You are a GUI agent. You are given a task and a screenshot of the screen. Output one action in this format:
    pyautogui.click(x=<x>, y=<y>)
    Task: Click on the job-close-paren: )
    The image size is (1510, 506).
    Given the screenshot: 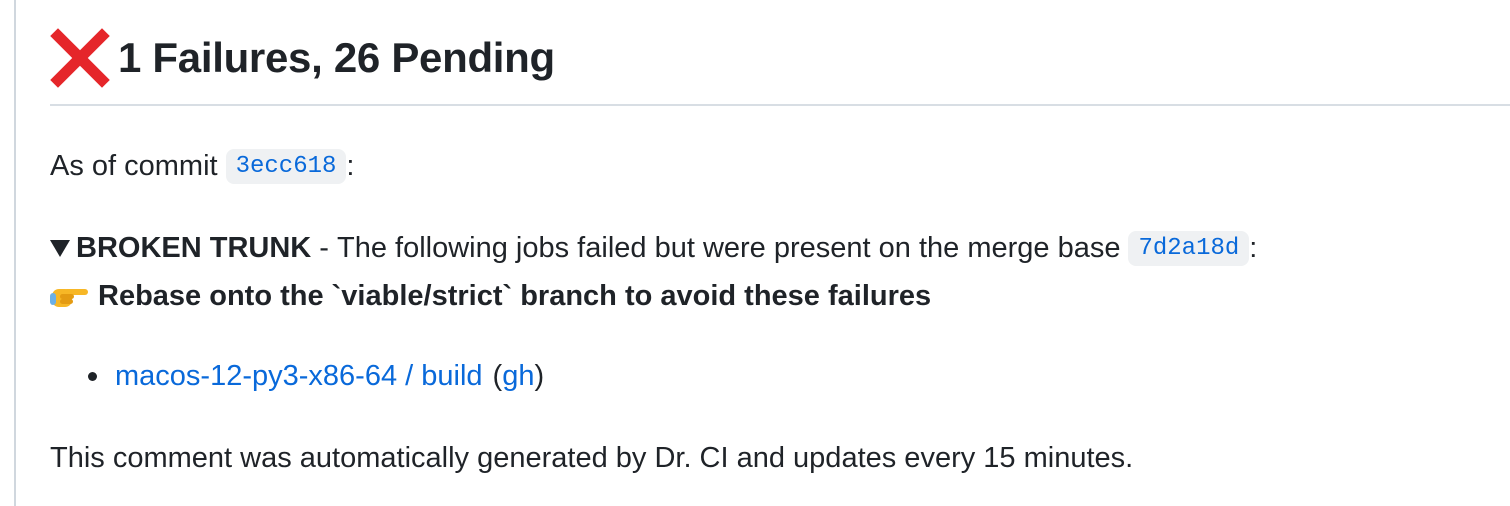 What is the action you would take?
    pyautogui.click(x=539, y=375)
    